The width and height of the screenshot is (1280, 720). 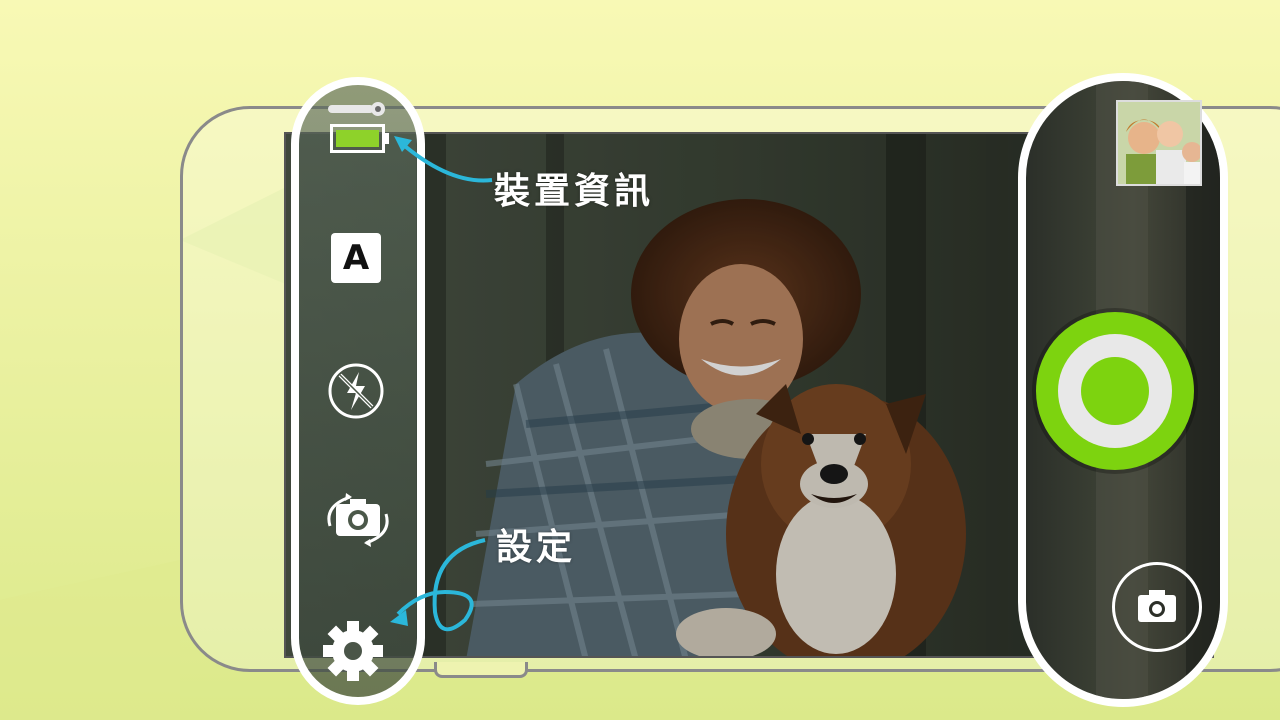 What do you see at coordinates (1115, 391) in the screenshot?
I see `shutter-core` at bounding box center [1115, 391].